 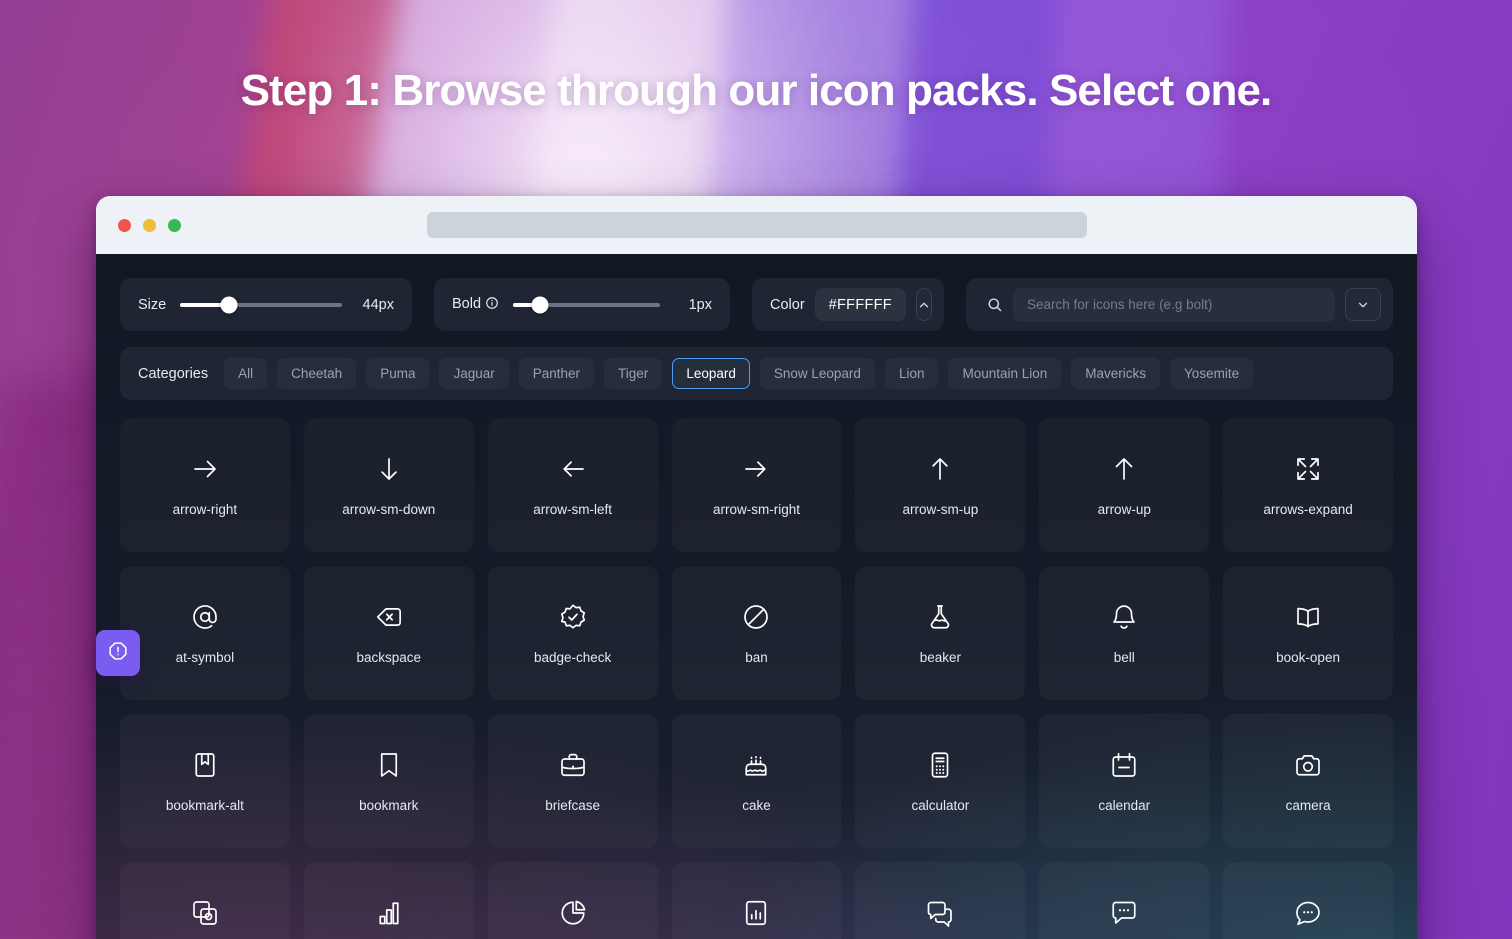 I want to click on color-panel: Color #FFFFFF, so click(x=848, y=304).